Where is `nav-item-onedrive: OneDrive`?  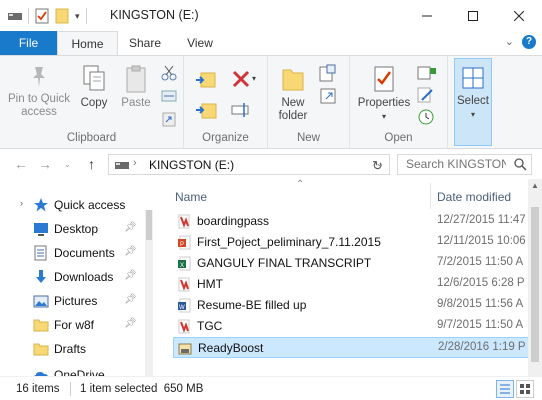
nav-item-onedrive: OneDrive is located at coordinates (72, 369).